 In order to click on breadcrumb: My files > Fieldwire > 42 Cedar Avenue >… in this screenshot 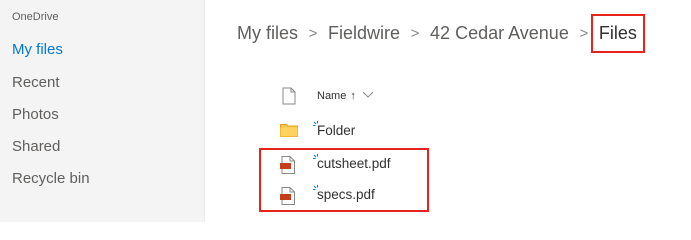, I will do `click(441, 33)`.